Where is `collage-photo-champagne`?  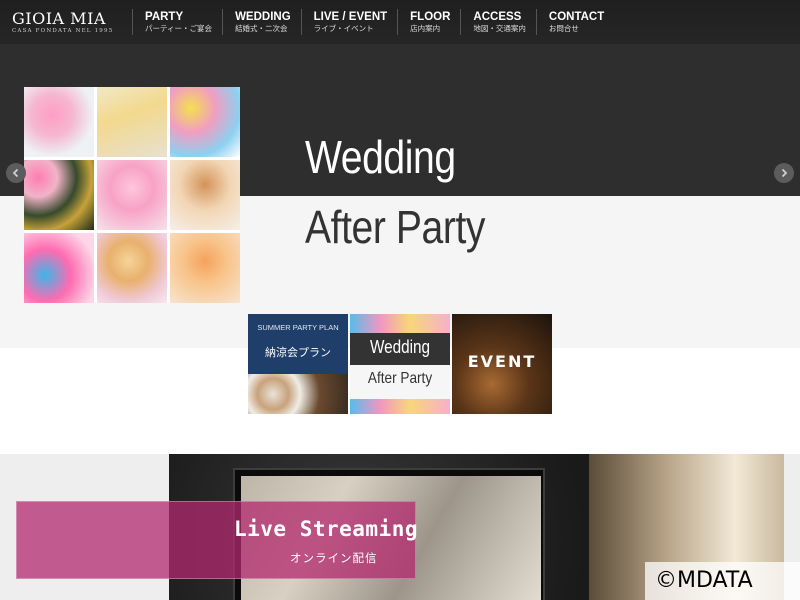
collage-photo-champagne is located at coordinates (59, 195).